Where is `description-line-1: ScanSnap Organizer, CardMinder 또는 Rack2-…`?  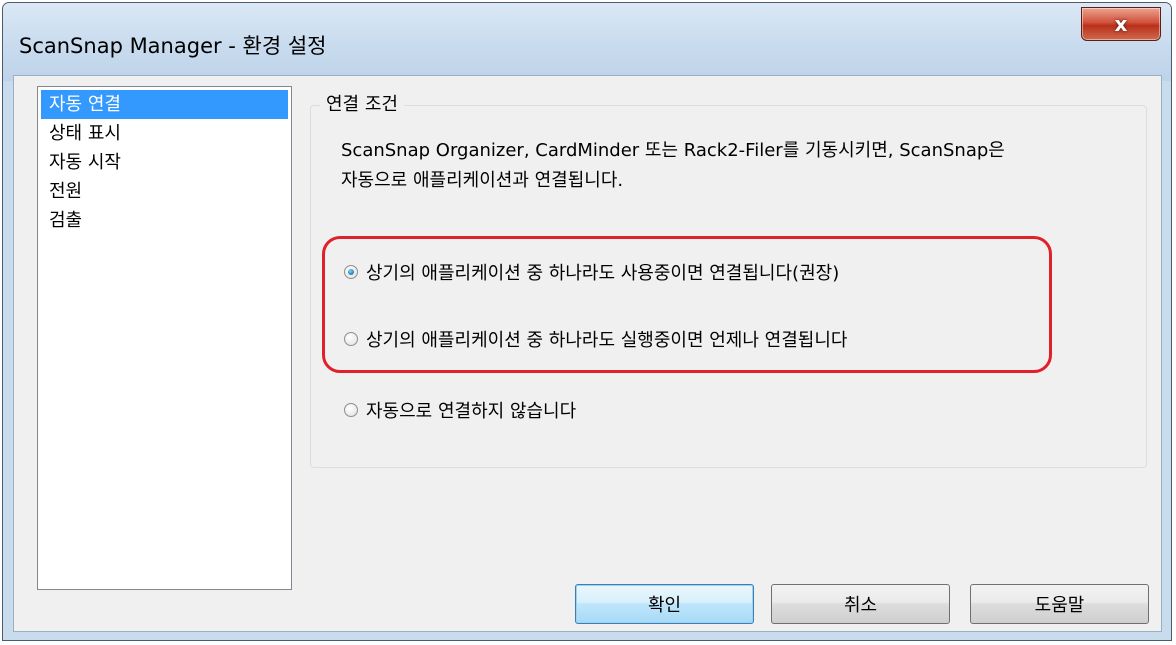 description-line-1: ScanSnap Organizer, CardMinder 또는 Rack2-… is located at coordinates (673, 150).